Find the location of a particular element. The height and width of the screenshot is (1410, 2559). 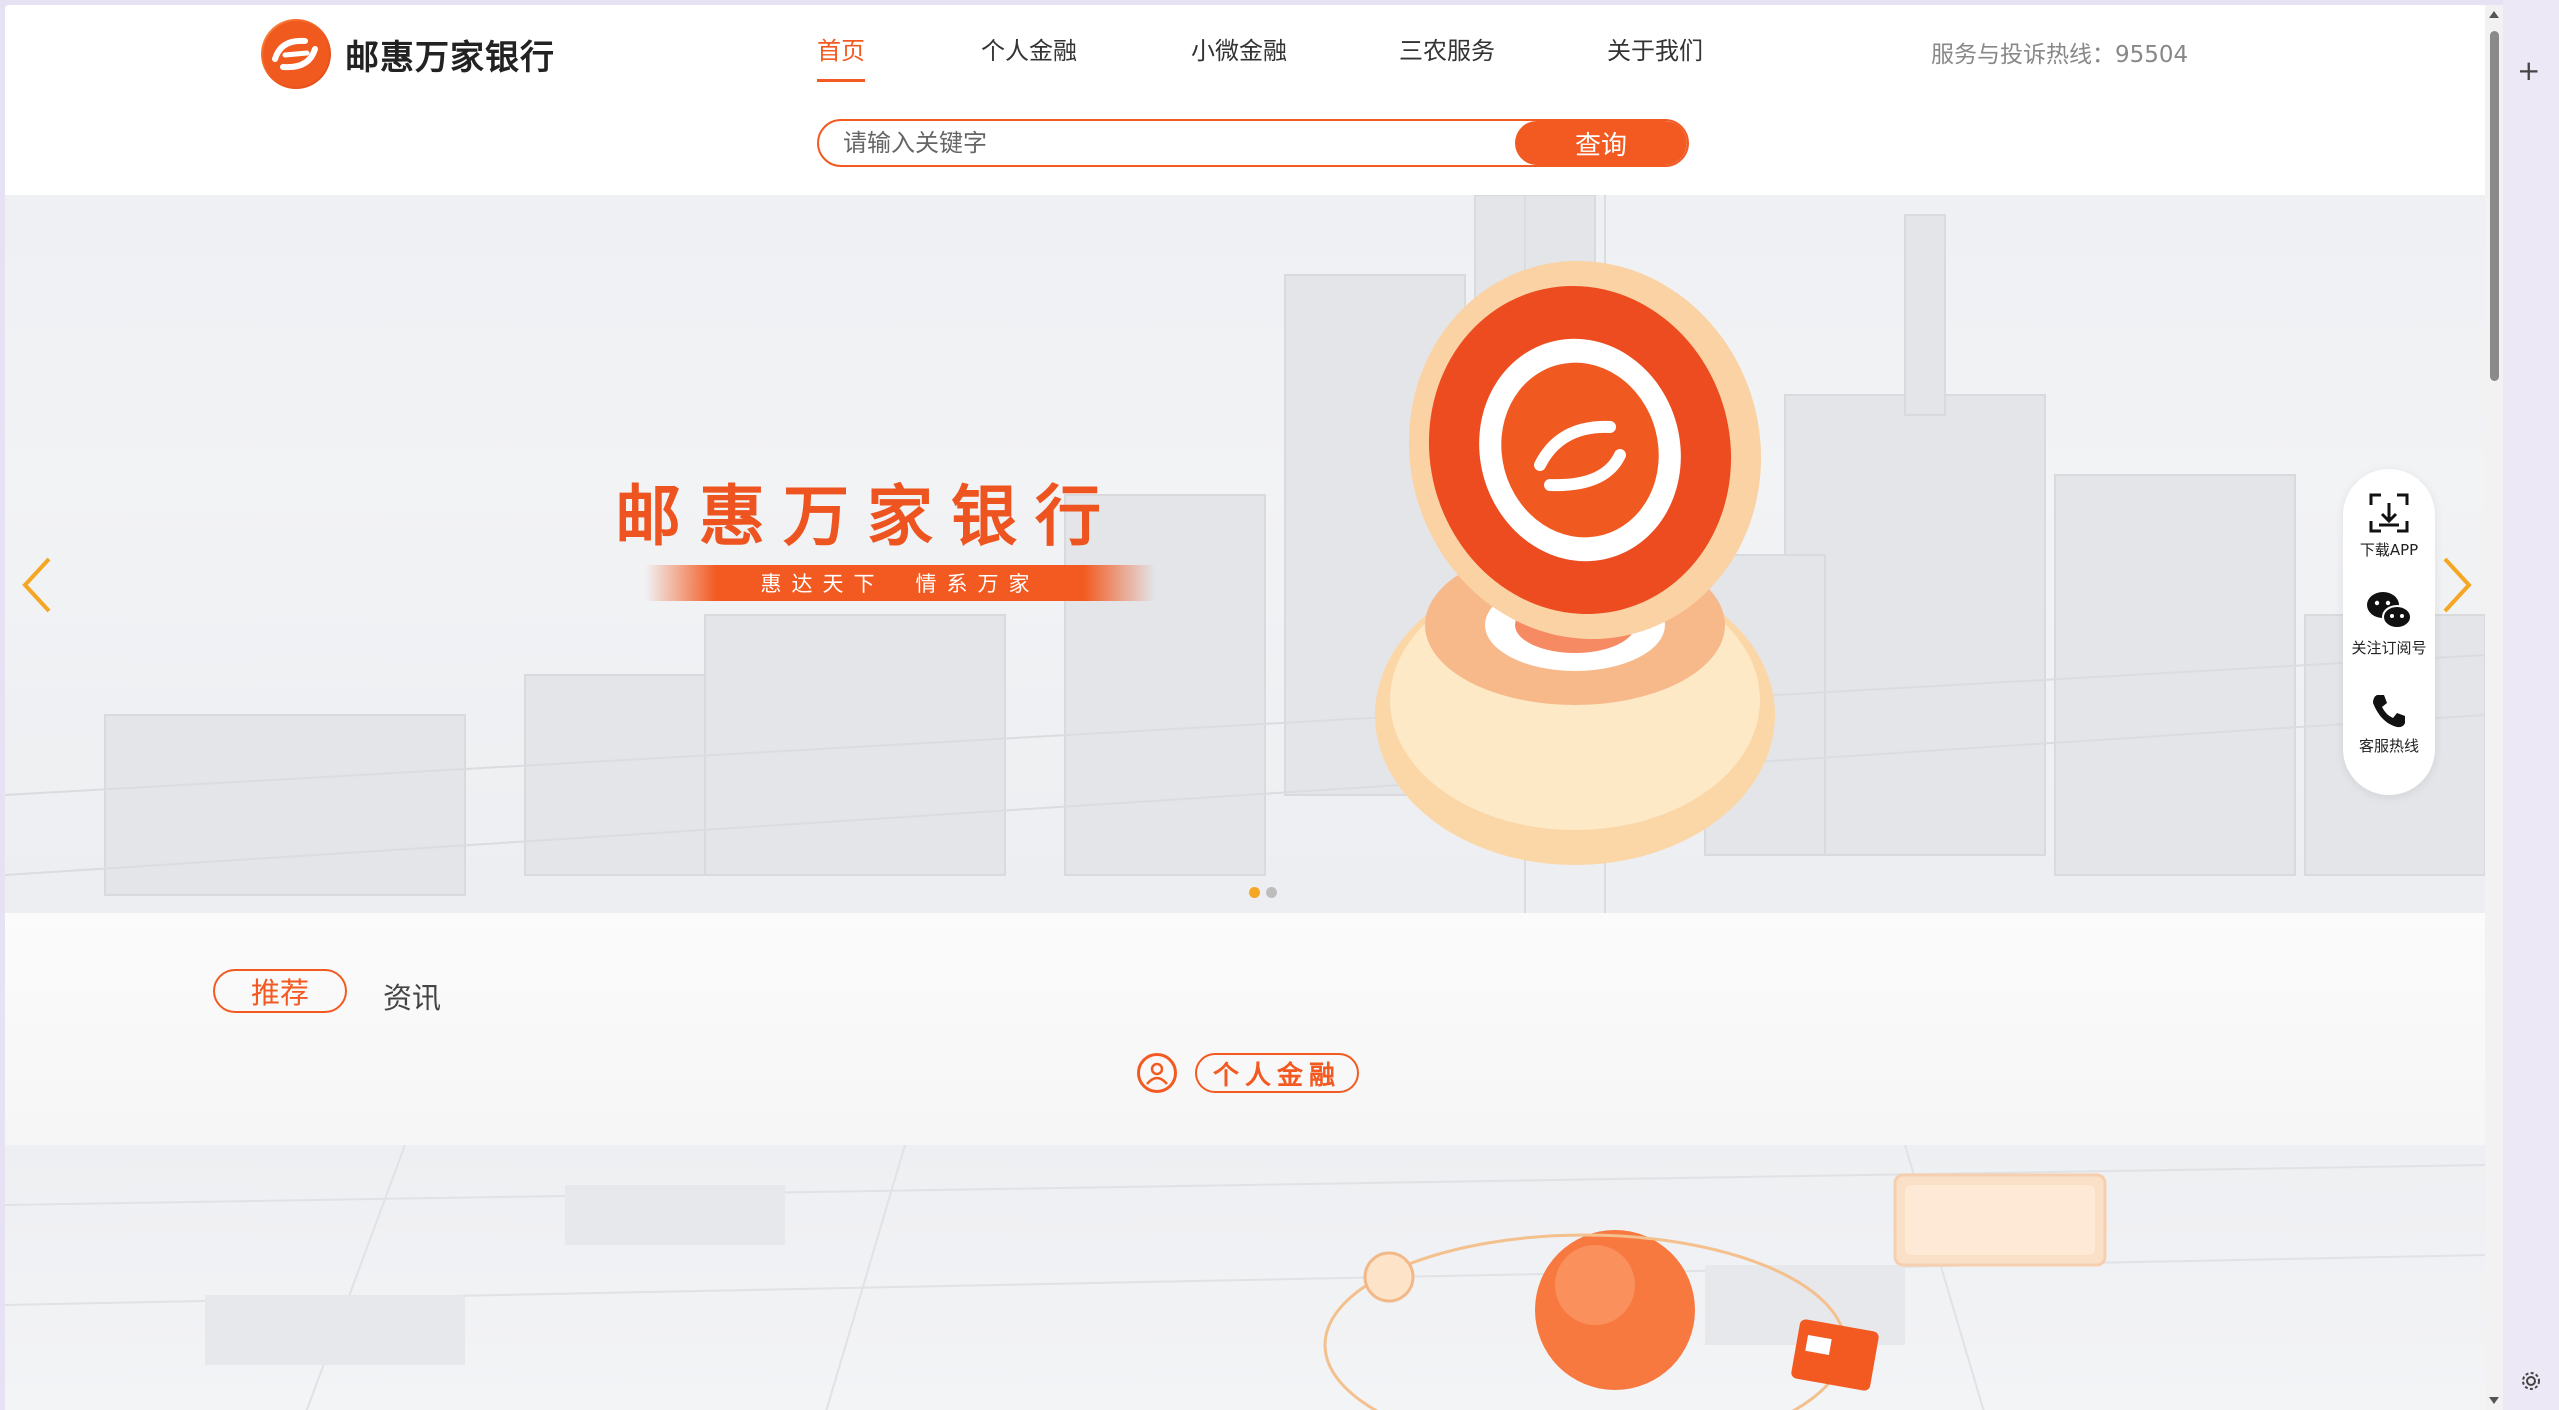

bank-name: 邮惠万家银行 is located at coordinates (450, 57).